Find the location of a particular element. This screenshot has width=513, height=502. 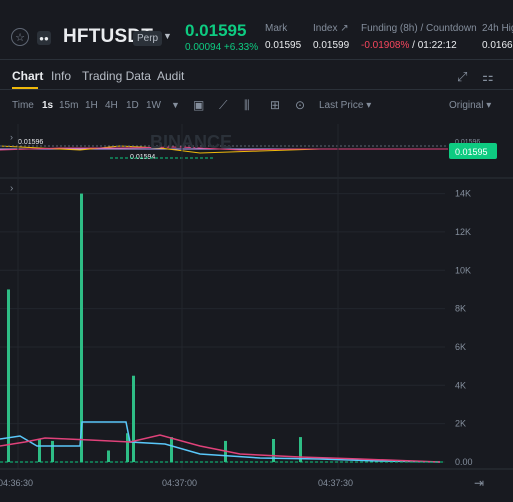

tab-audit: Audit is located at coordinates (170, 76).